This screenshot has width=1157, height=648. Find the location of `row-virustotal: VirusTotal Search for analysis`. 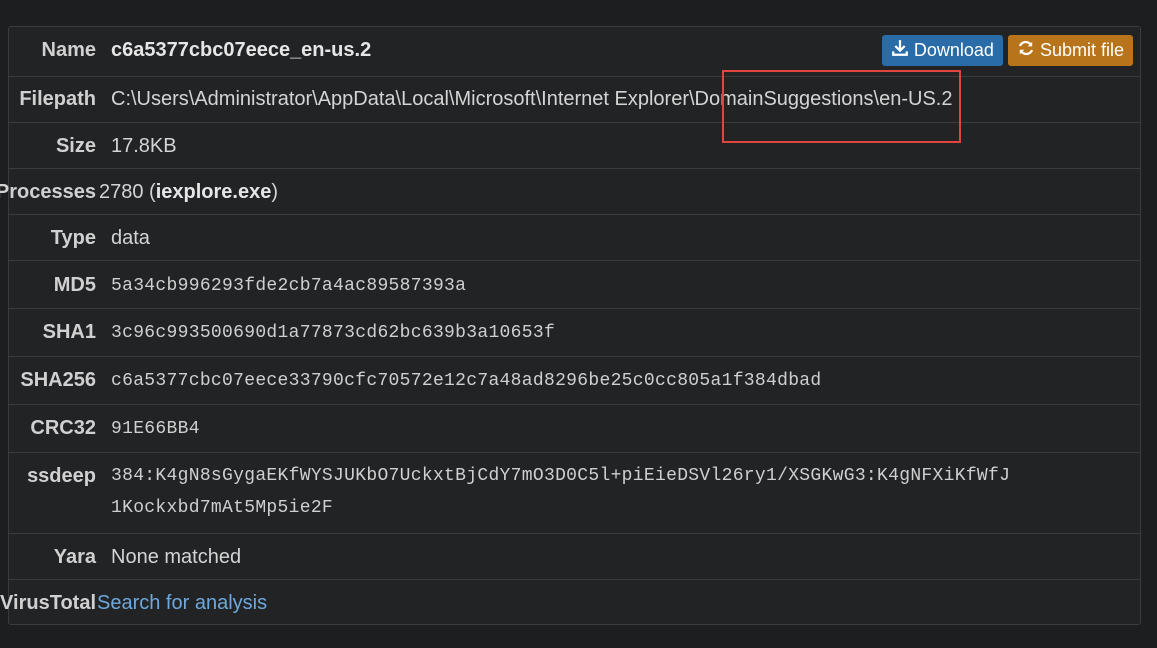

row-virustotal: VirusTotal Search for analysis is located at coordinates (570, 601).